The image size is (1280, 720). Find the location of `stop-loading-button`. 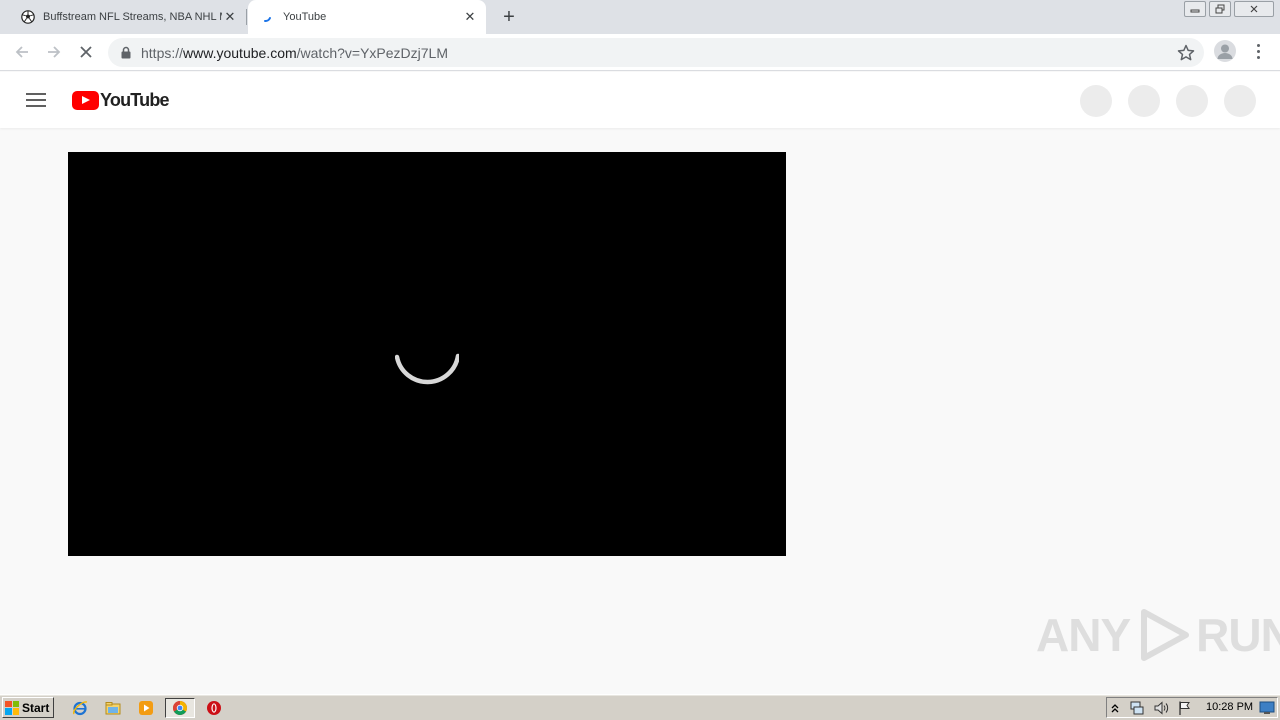

stop-loading-button is located at coordinates (86, 52).